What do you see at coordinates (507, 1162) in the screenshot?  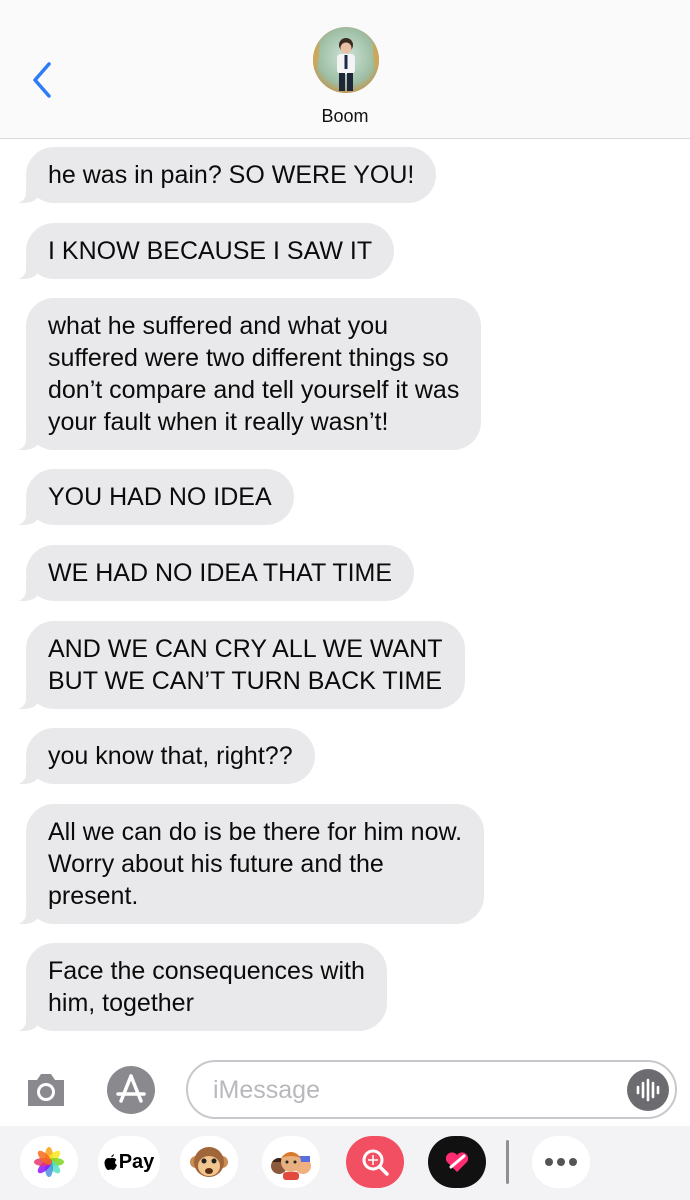 I see `drawer-divider` at bounding box center [507, 1162].